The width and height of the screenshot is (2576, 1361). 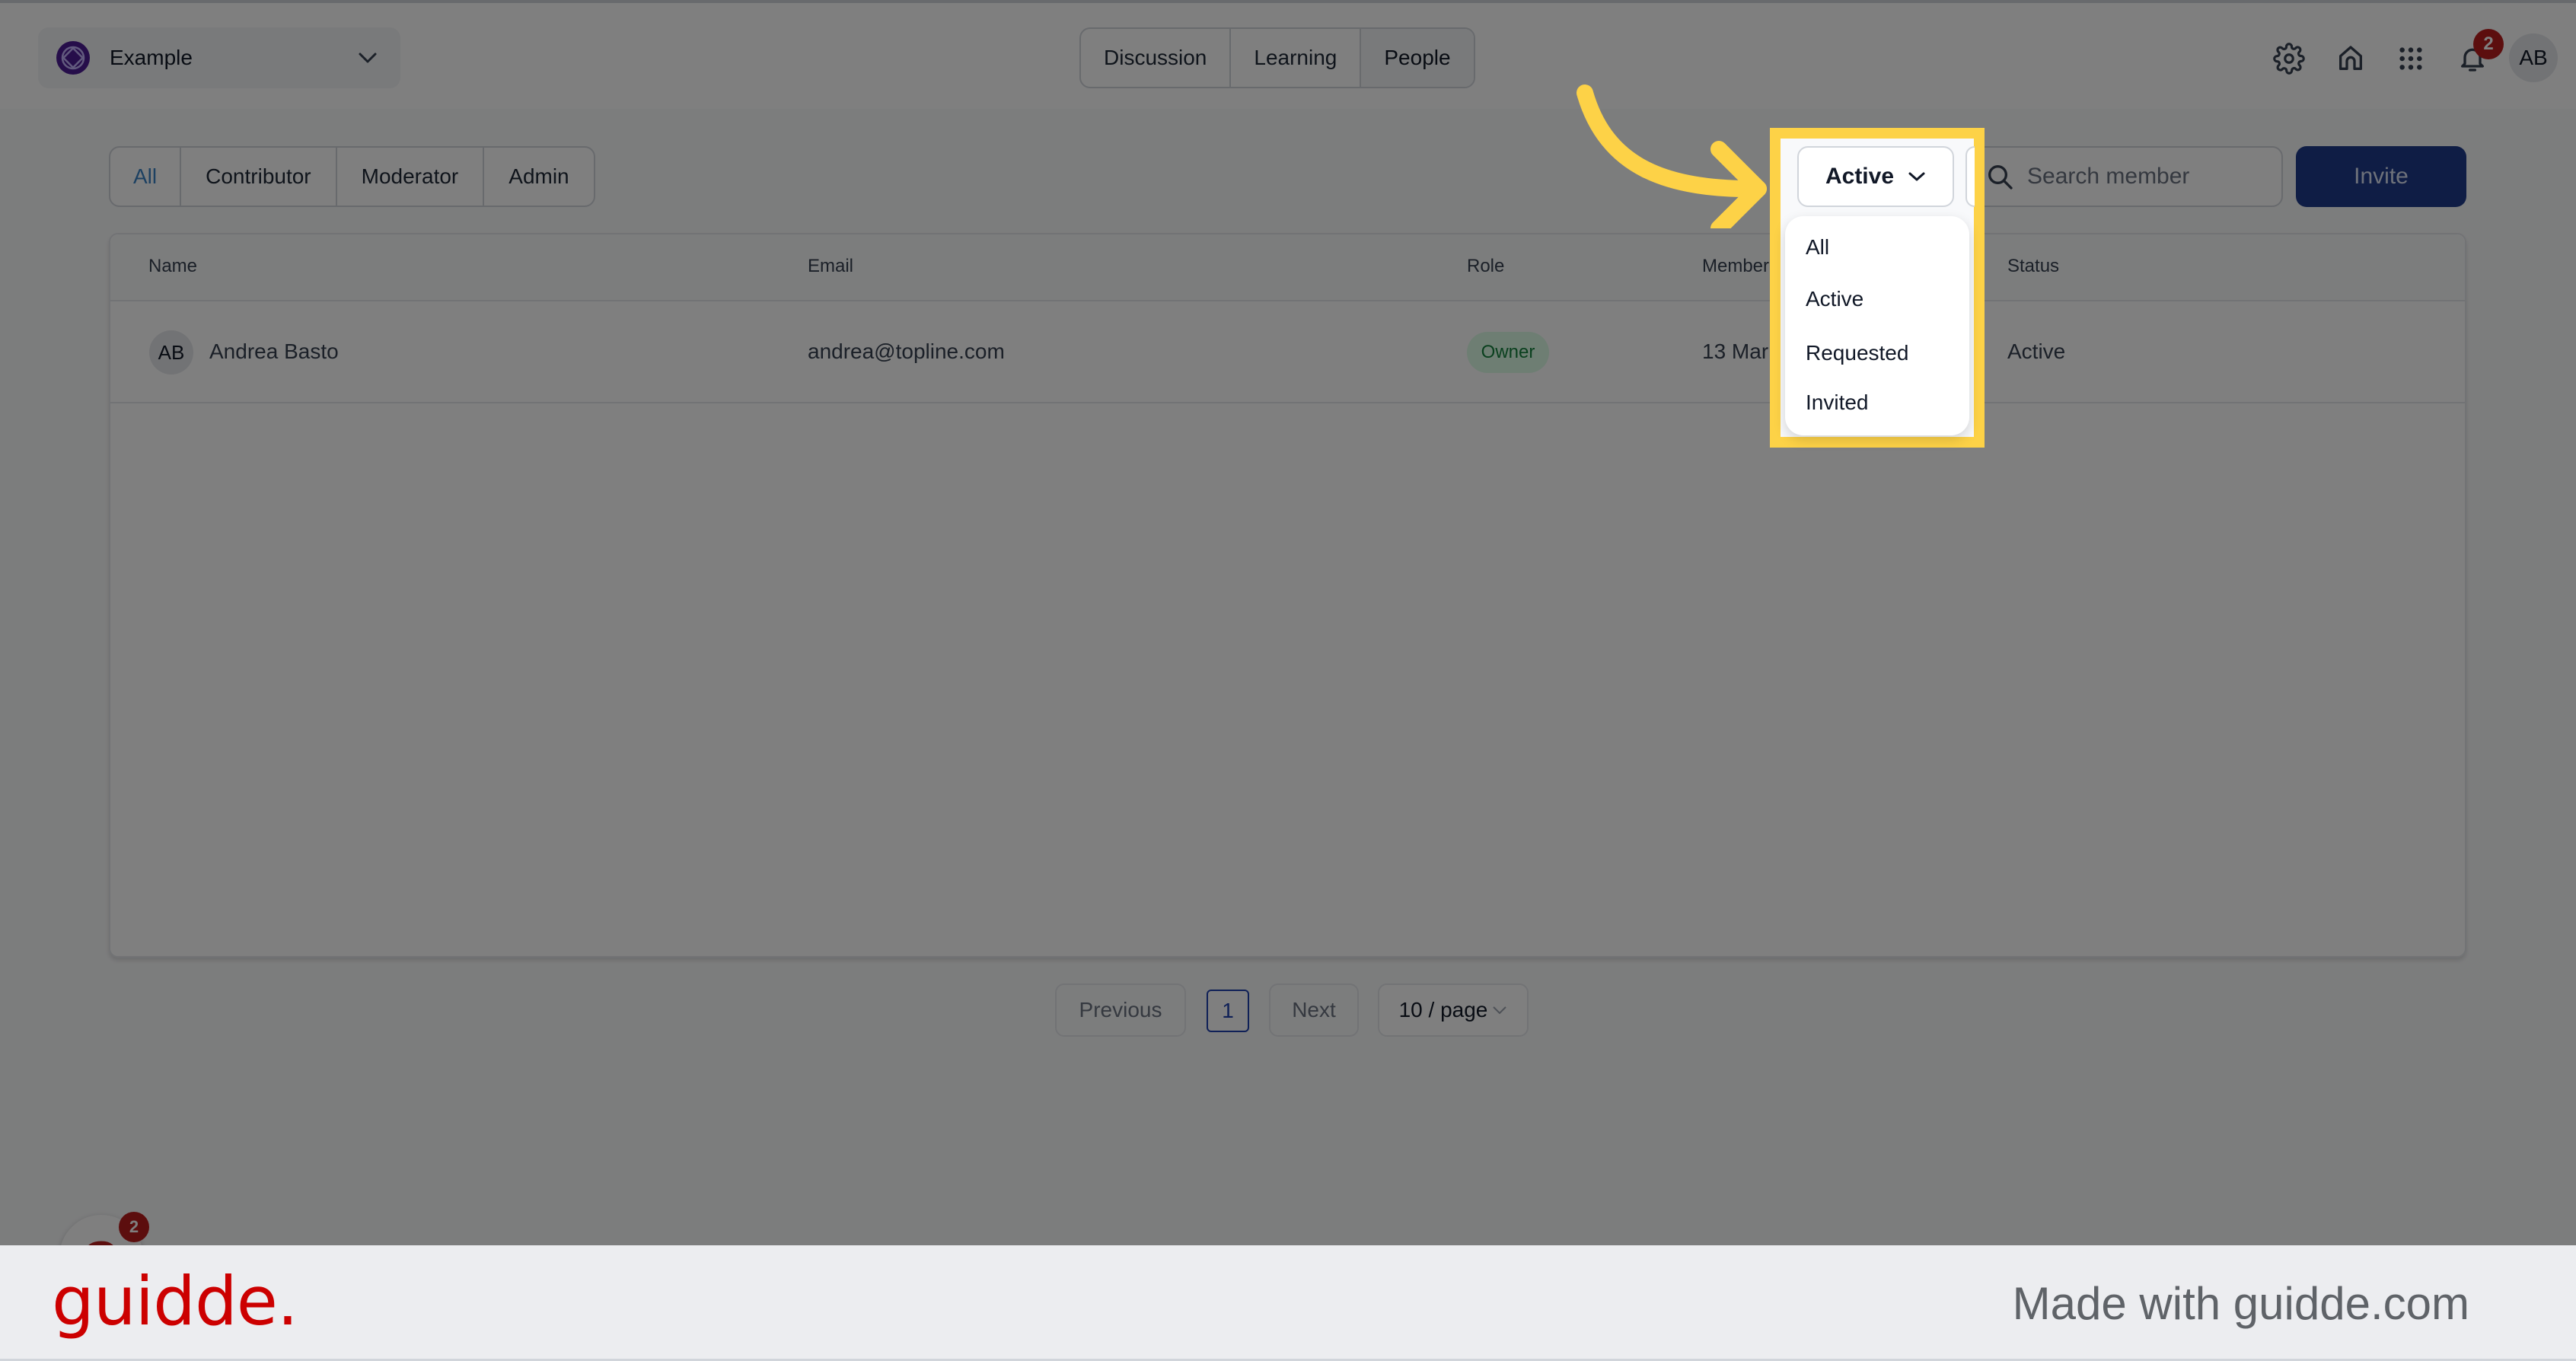 I want to click on status-filter-value: Active, so click(x=1860, y=176).